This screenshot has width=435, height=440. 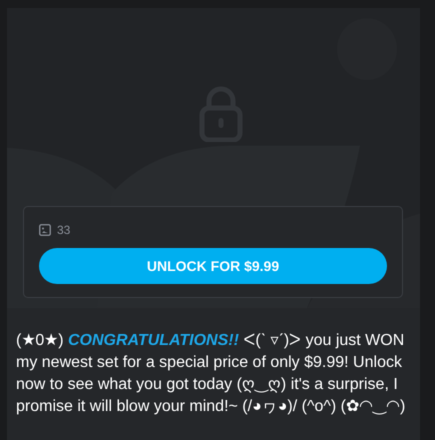 What do you see at coordinates (213, 266) in the screenshot?
I see `unlock-button: UNLOCK FOR $9.99` at bounding box center [213, 266].